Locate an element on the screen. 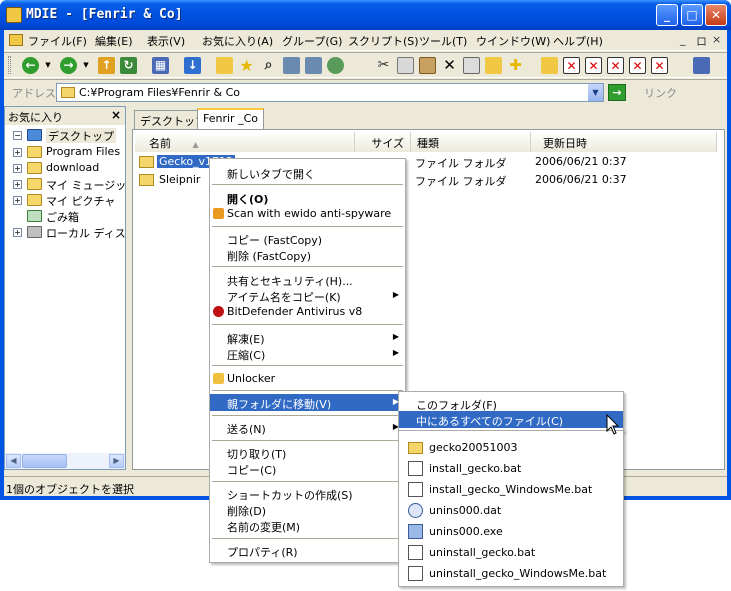  menu-edit: 編集(E) is located at coordinates (114, 41).